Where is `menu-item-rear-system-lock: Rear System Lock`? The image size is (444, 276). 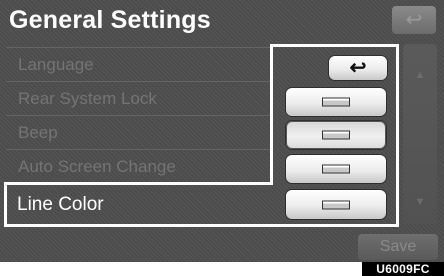 menu-item-rear-system-lock: Rear System Lock is located at coordinates (139, 97).